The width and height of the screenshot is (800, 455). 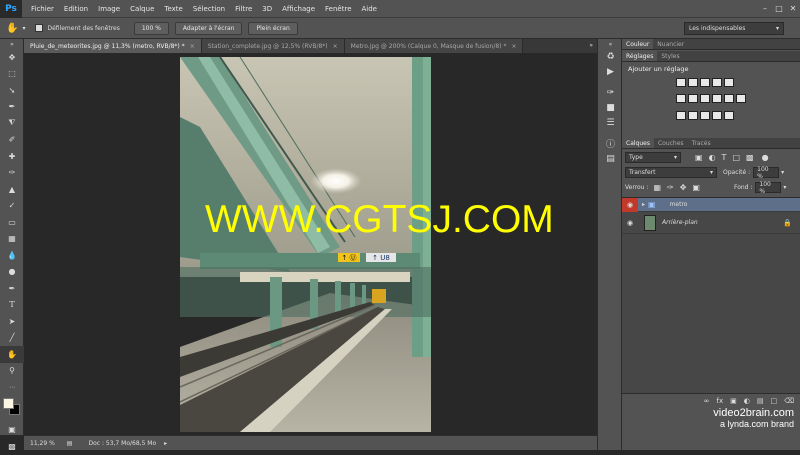 What do you see at coordinates (12, 206) in the screenshot?
I see `history-brush-tool-icon: ✓` at bounding box center [12, 206].